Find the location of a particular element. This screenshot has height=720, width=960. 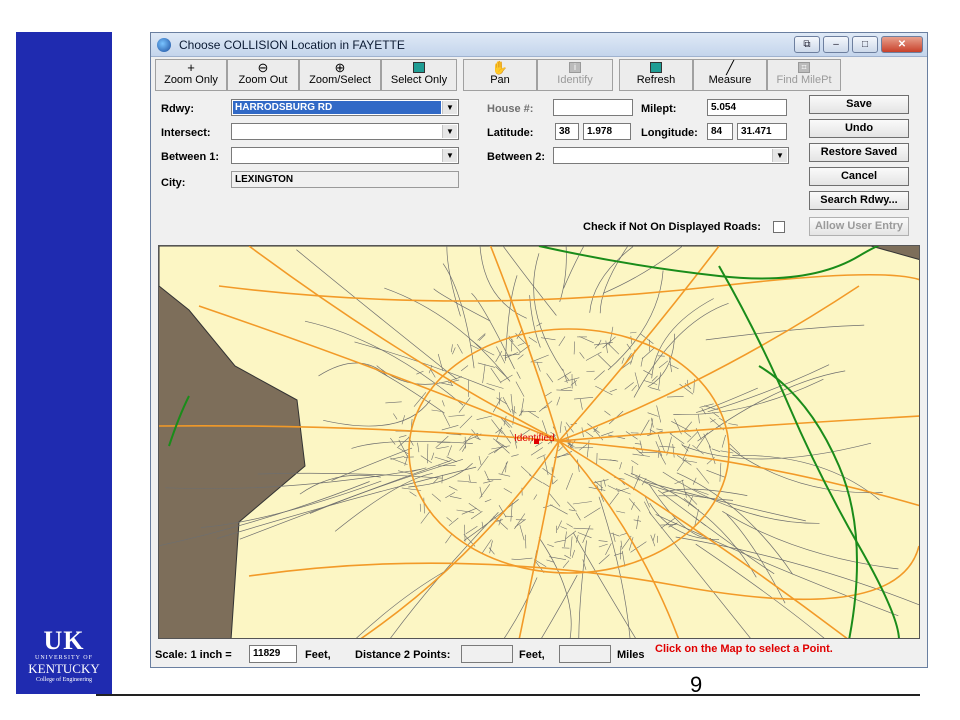

city-label: City: is located at coordinates (173, 183).